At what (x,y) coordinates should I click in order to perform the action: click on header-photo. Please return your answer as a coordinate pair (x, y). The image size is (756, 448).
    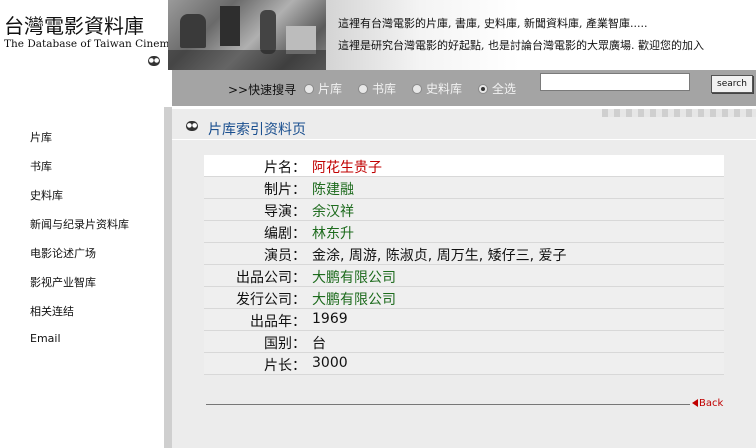
    Looking at the image, I should click on (247, 35).